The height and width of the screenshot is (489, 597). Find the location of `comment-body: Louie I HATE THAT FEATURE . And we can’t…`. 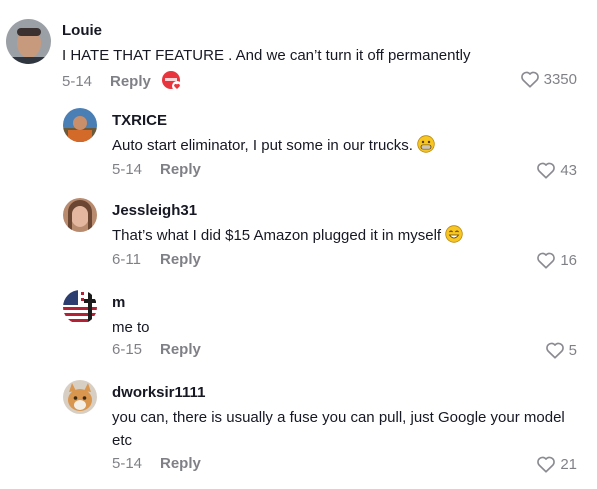

comment-body: Louie I HATE THAT FEATURE . And we can’t… is located at coordinates (322, 44).